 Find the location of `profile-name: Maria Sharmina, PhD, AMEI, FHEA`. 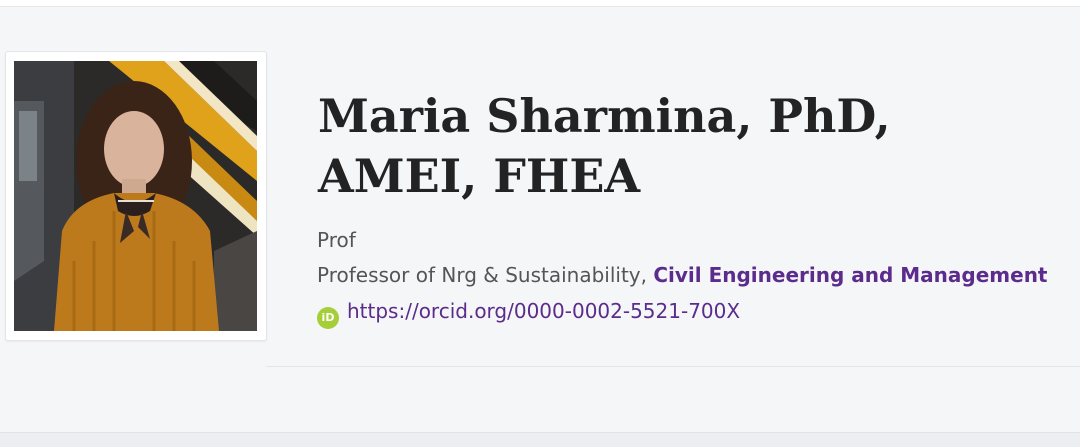

profile-name: Maria Sharmina, PhD, AMEI, FHEA is located at coordinates (604, 146).